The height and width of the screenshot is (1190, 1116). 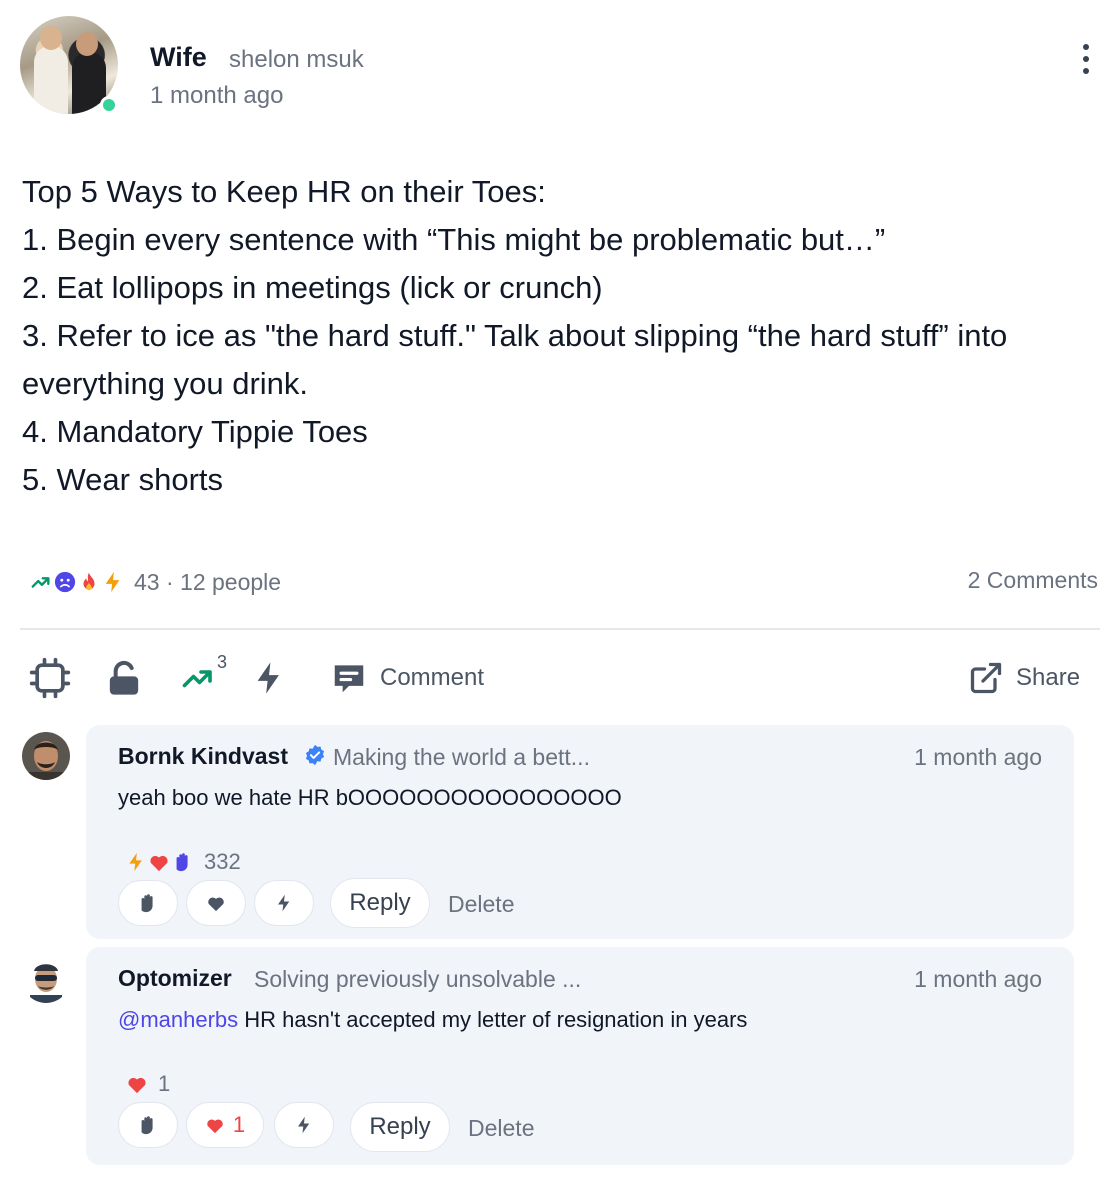 I want to click on commenter-name: Optomizer, so click(x=175, y=978).